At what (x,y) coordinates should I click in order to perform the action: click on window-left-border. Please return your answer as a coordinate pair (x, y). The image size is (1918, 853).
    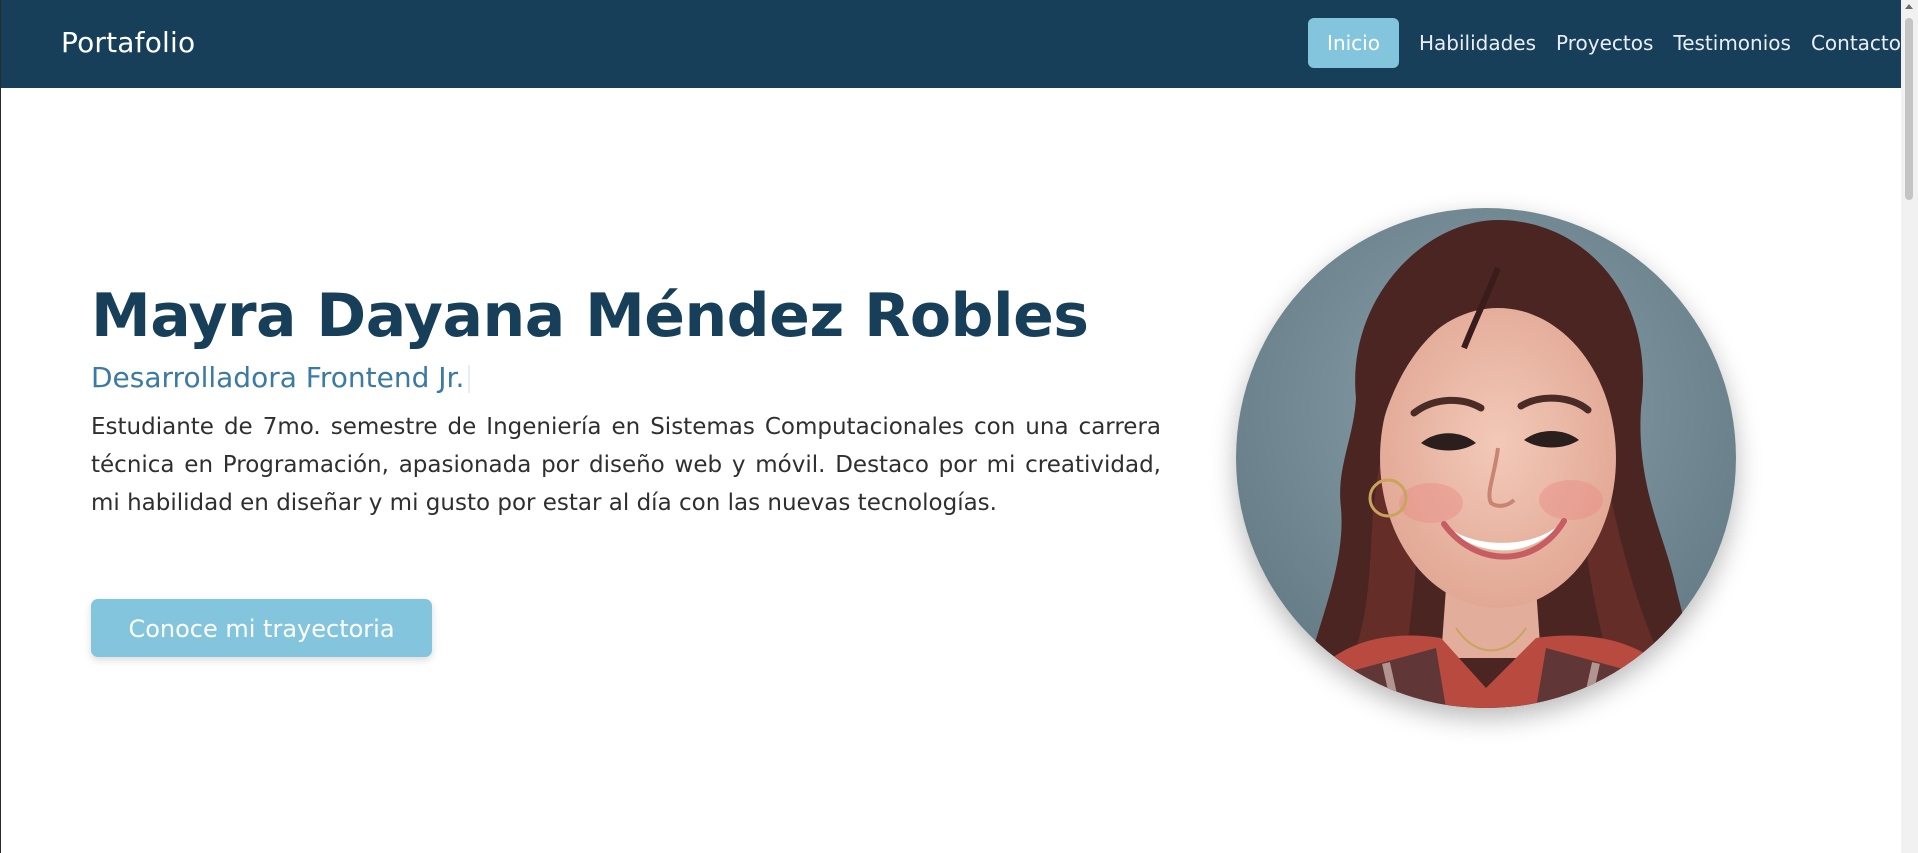
    Looking at the image, I should click on (0, 426).